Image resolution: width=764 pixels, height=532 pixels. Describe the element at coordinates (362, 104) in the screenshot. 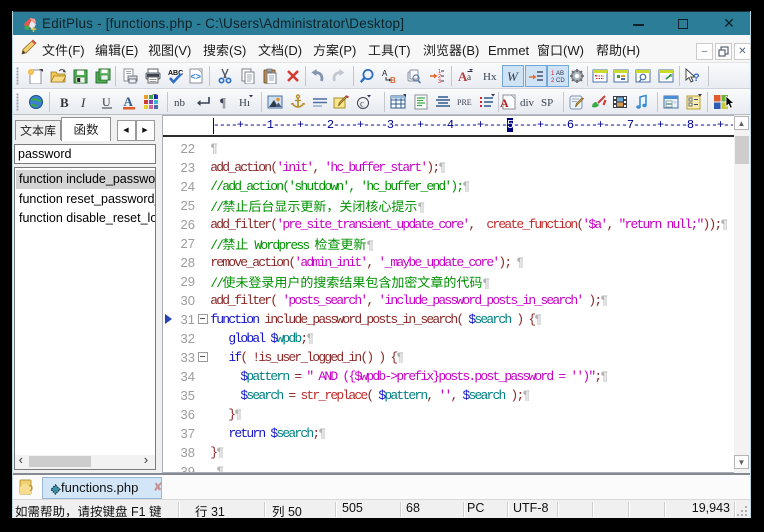

I see `svg-text: c` at that location.